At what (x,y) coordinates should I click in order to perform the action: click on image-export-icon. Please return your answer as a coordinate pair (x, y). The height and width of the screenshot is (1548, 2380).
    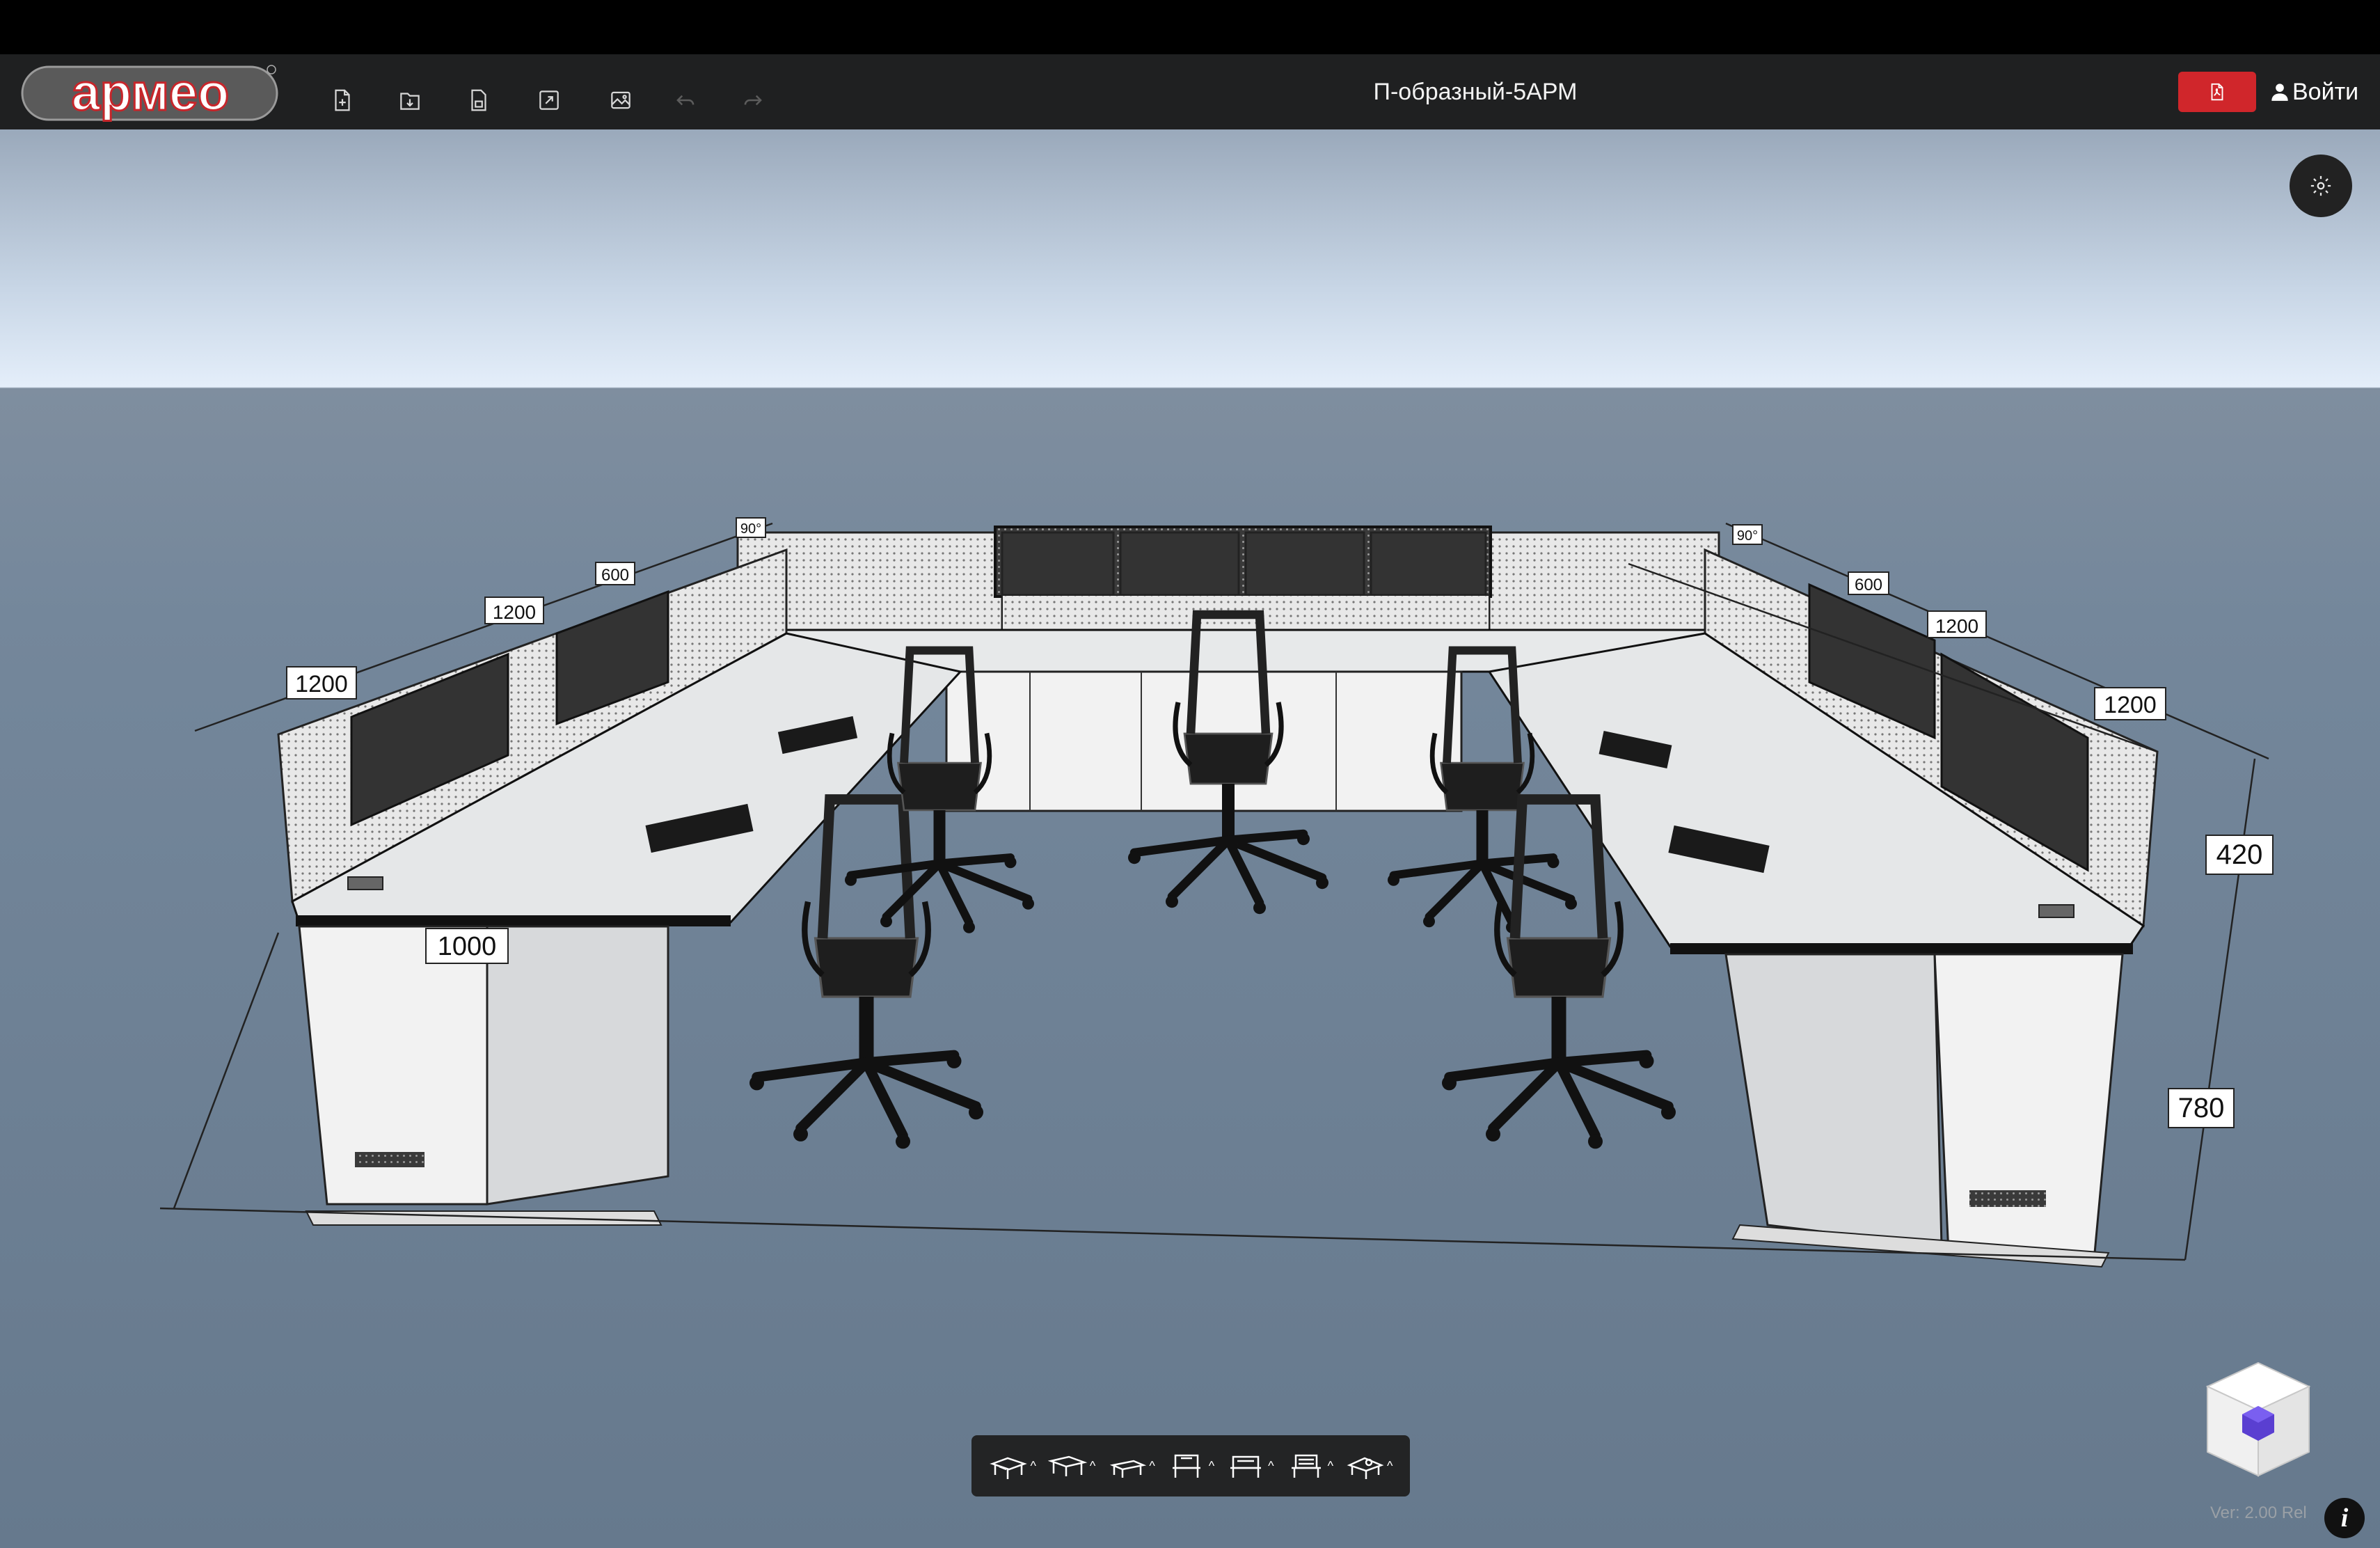
    Looking at the image, I should click on (620, 100).